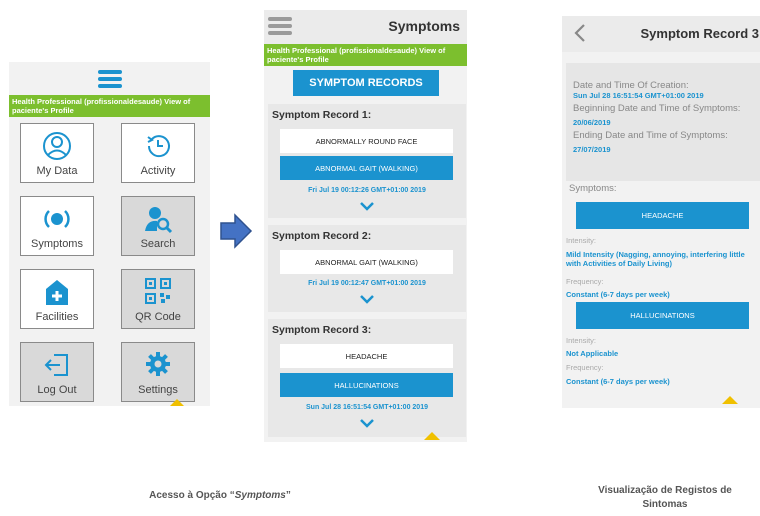 The image size is (760, 516). Describe the element at coordinates (665, 497) in the screenshot. I see `caption-right: Visualização de Registos de Sintomas` at that location.